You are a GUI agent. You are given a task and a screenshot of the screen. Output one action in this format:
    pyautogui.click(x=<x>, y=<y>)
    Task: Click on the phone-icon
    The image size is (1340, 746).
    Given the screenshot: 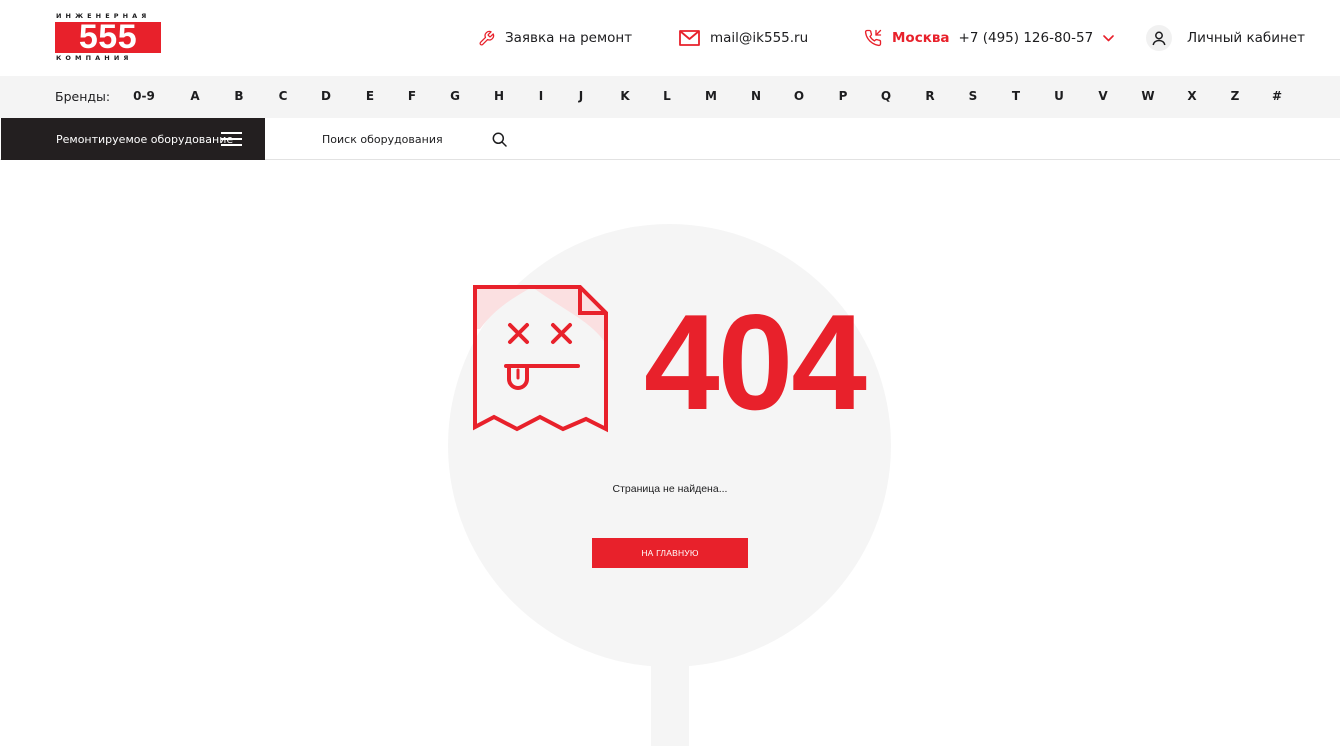 What is the action you would take?
    pyautogui.click(x=873, y=38)
    